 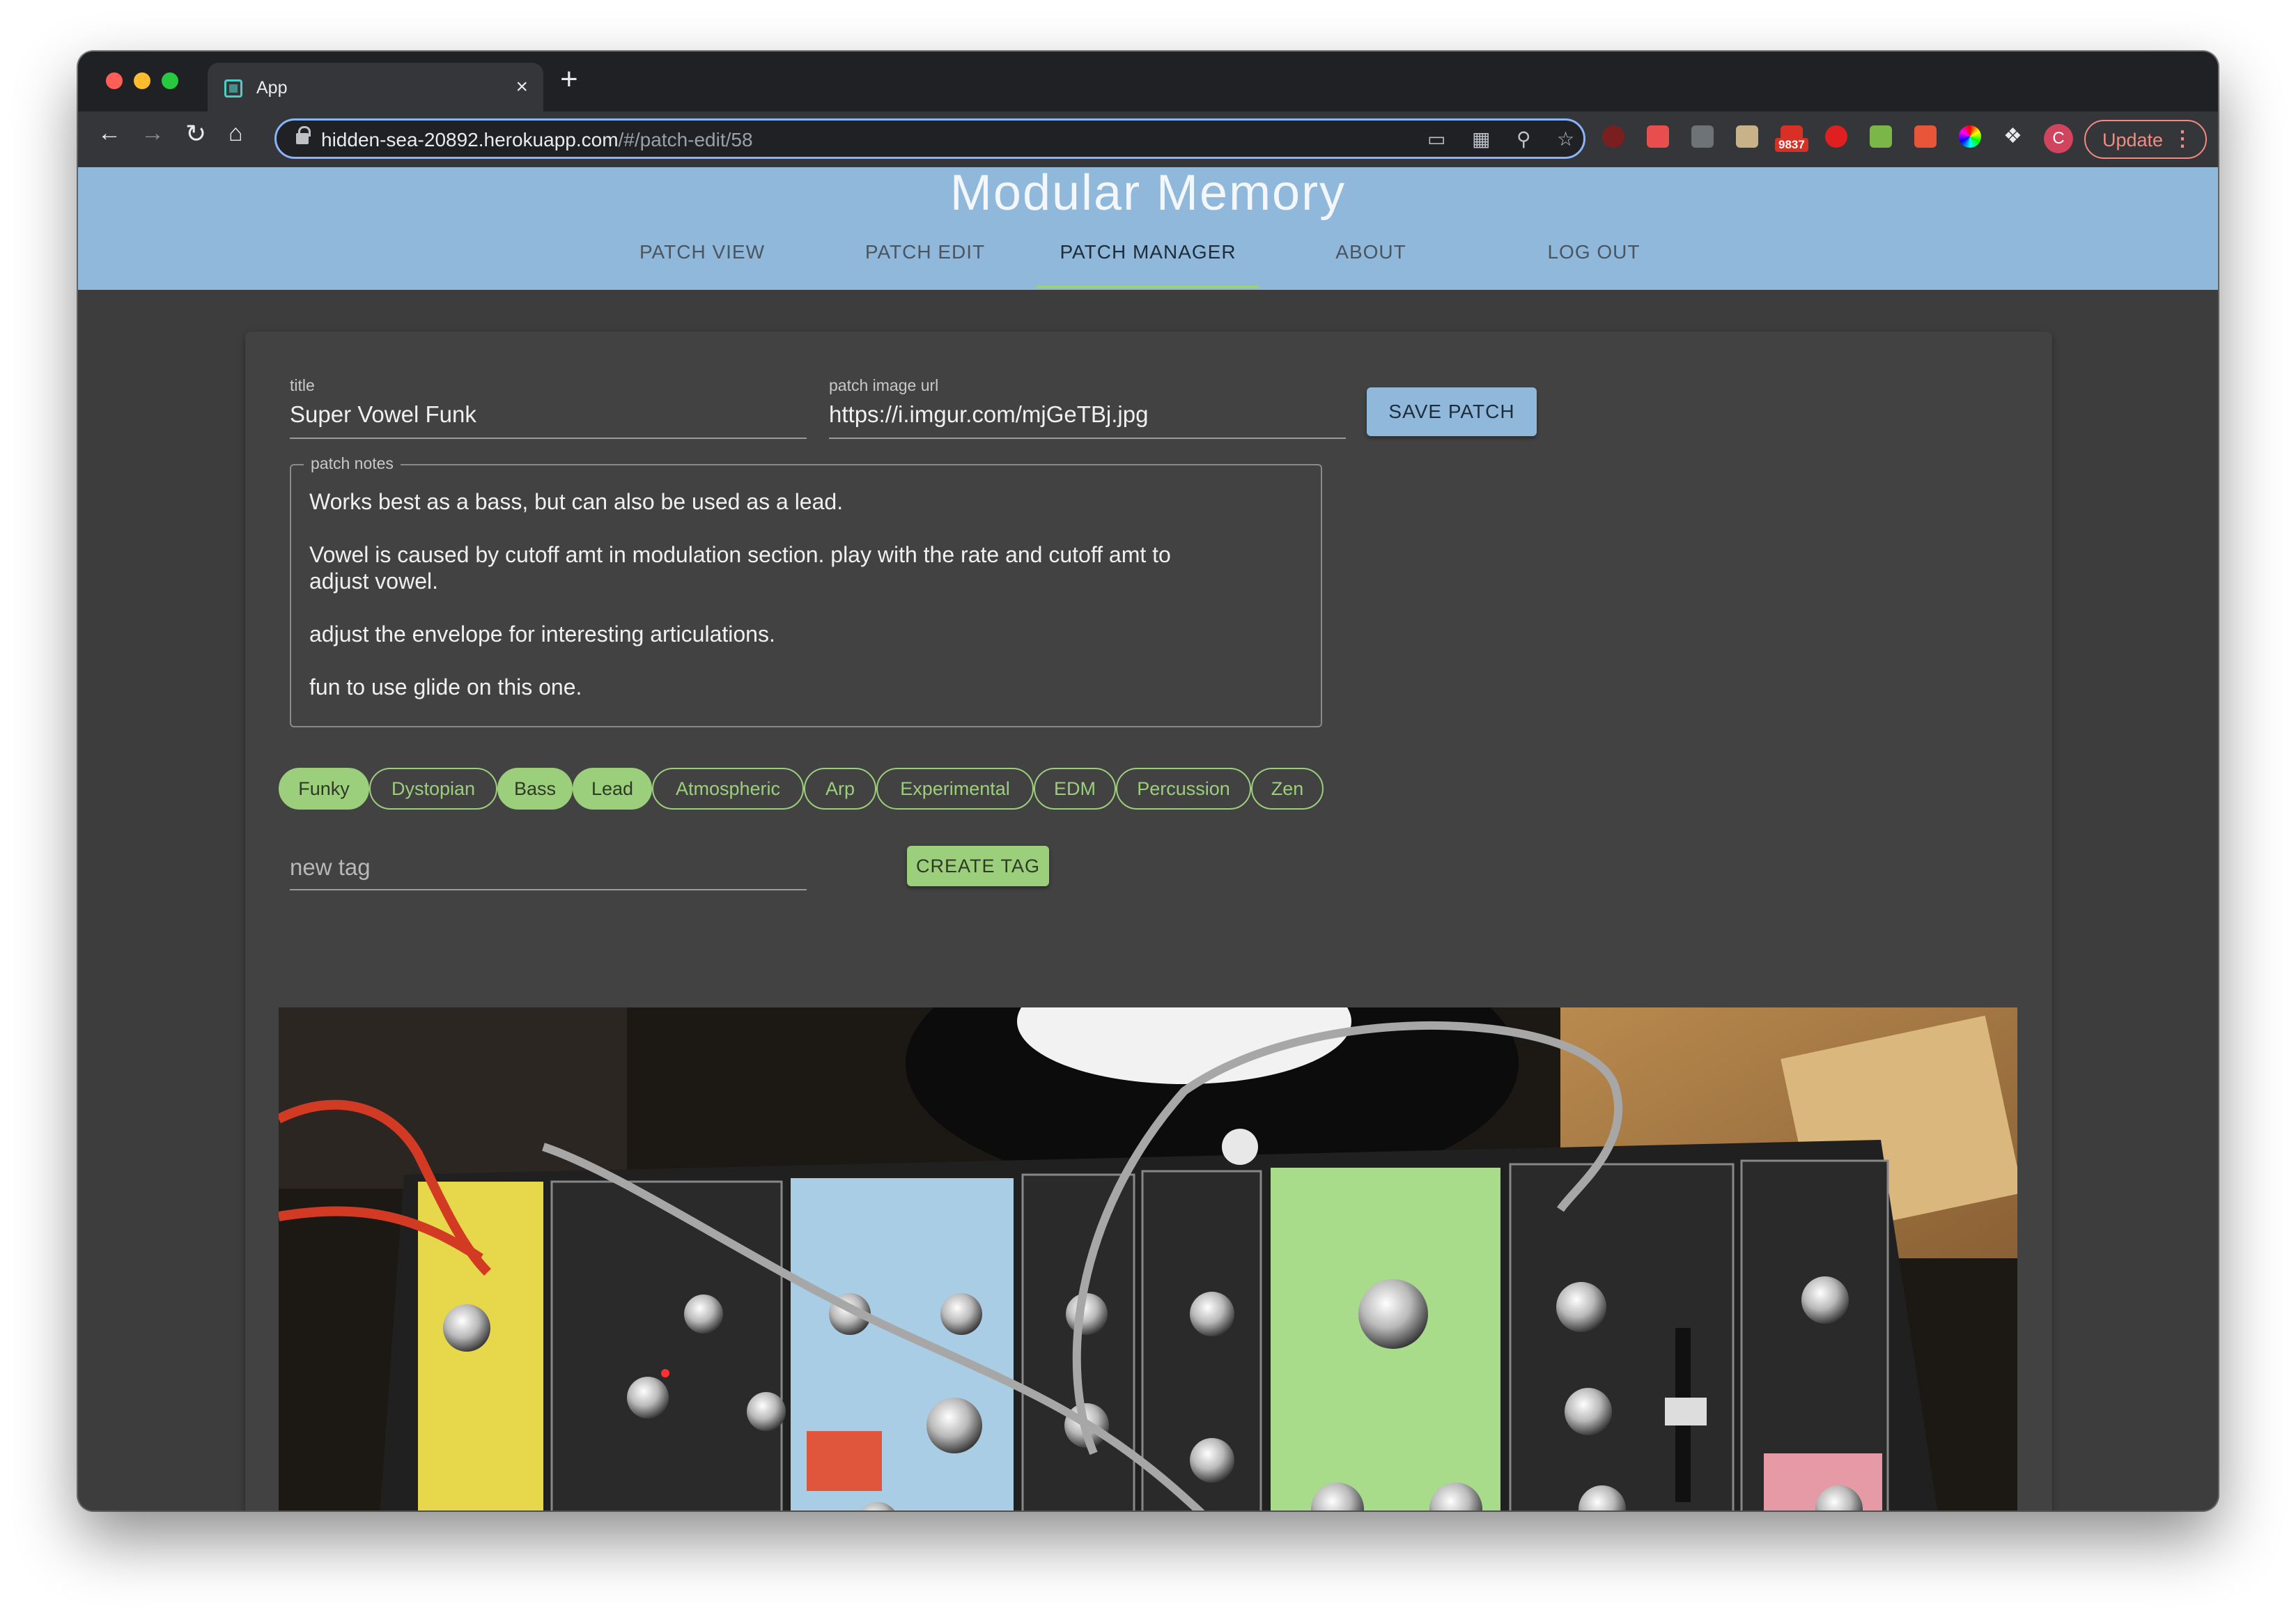 I want to click on tag-chip-percussion: Percussion, so click(x=1183, y=789).